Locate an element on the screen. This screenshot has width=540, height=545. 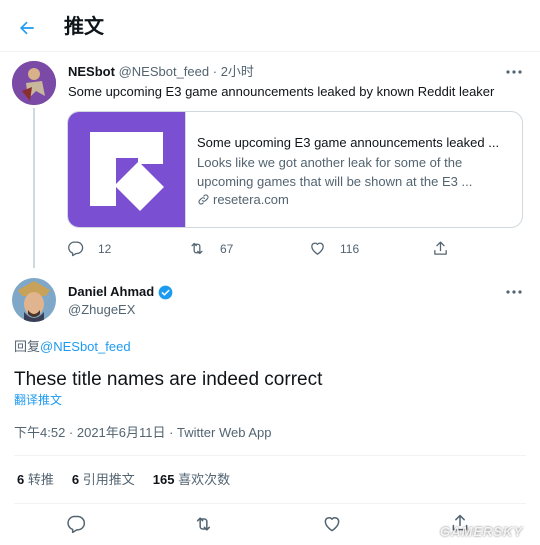
header-divider is located at coordinates (270, 51).